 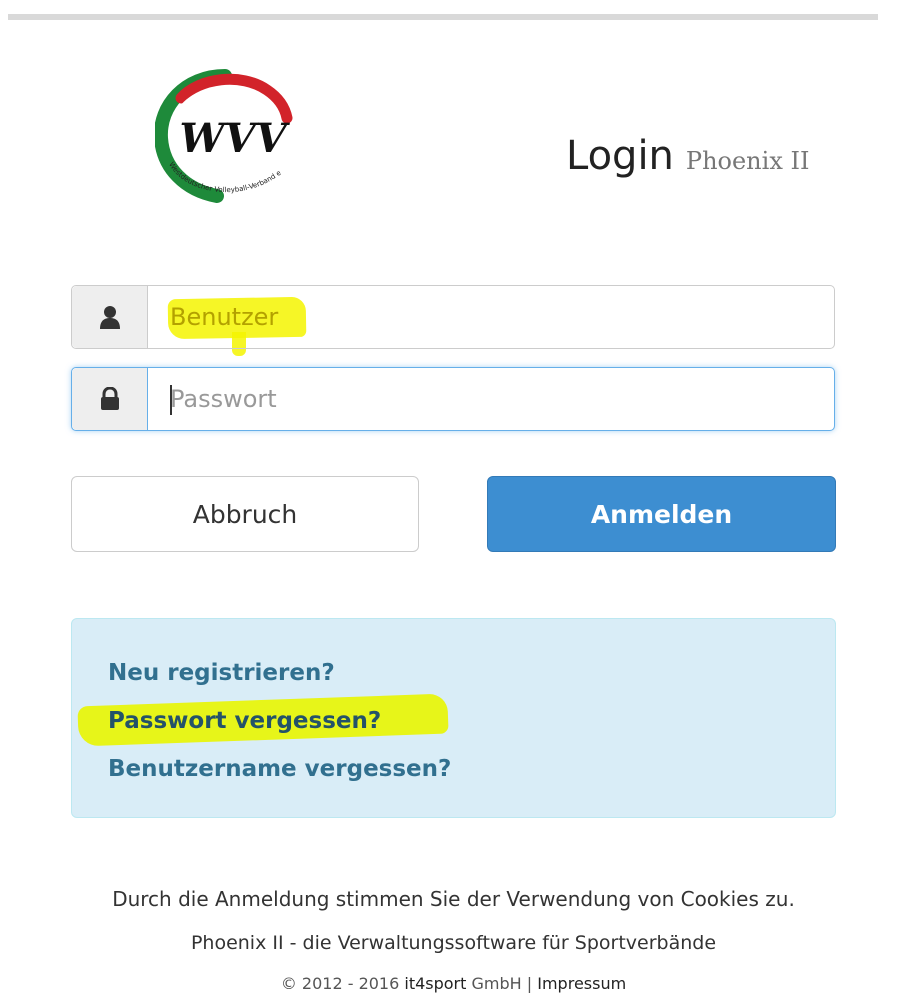 What do you see at coordinates (110, 399) in the screenshot?
I see `lock-icon` at bounding box center [110, 399].